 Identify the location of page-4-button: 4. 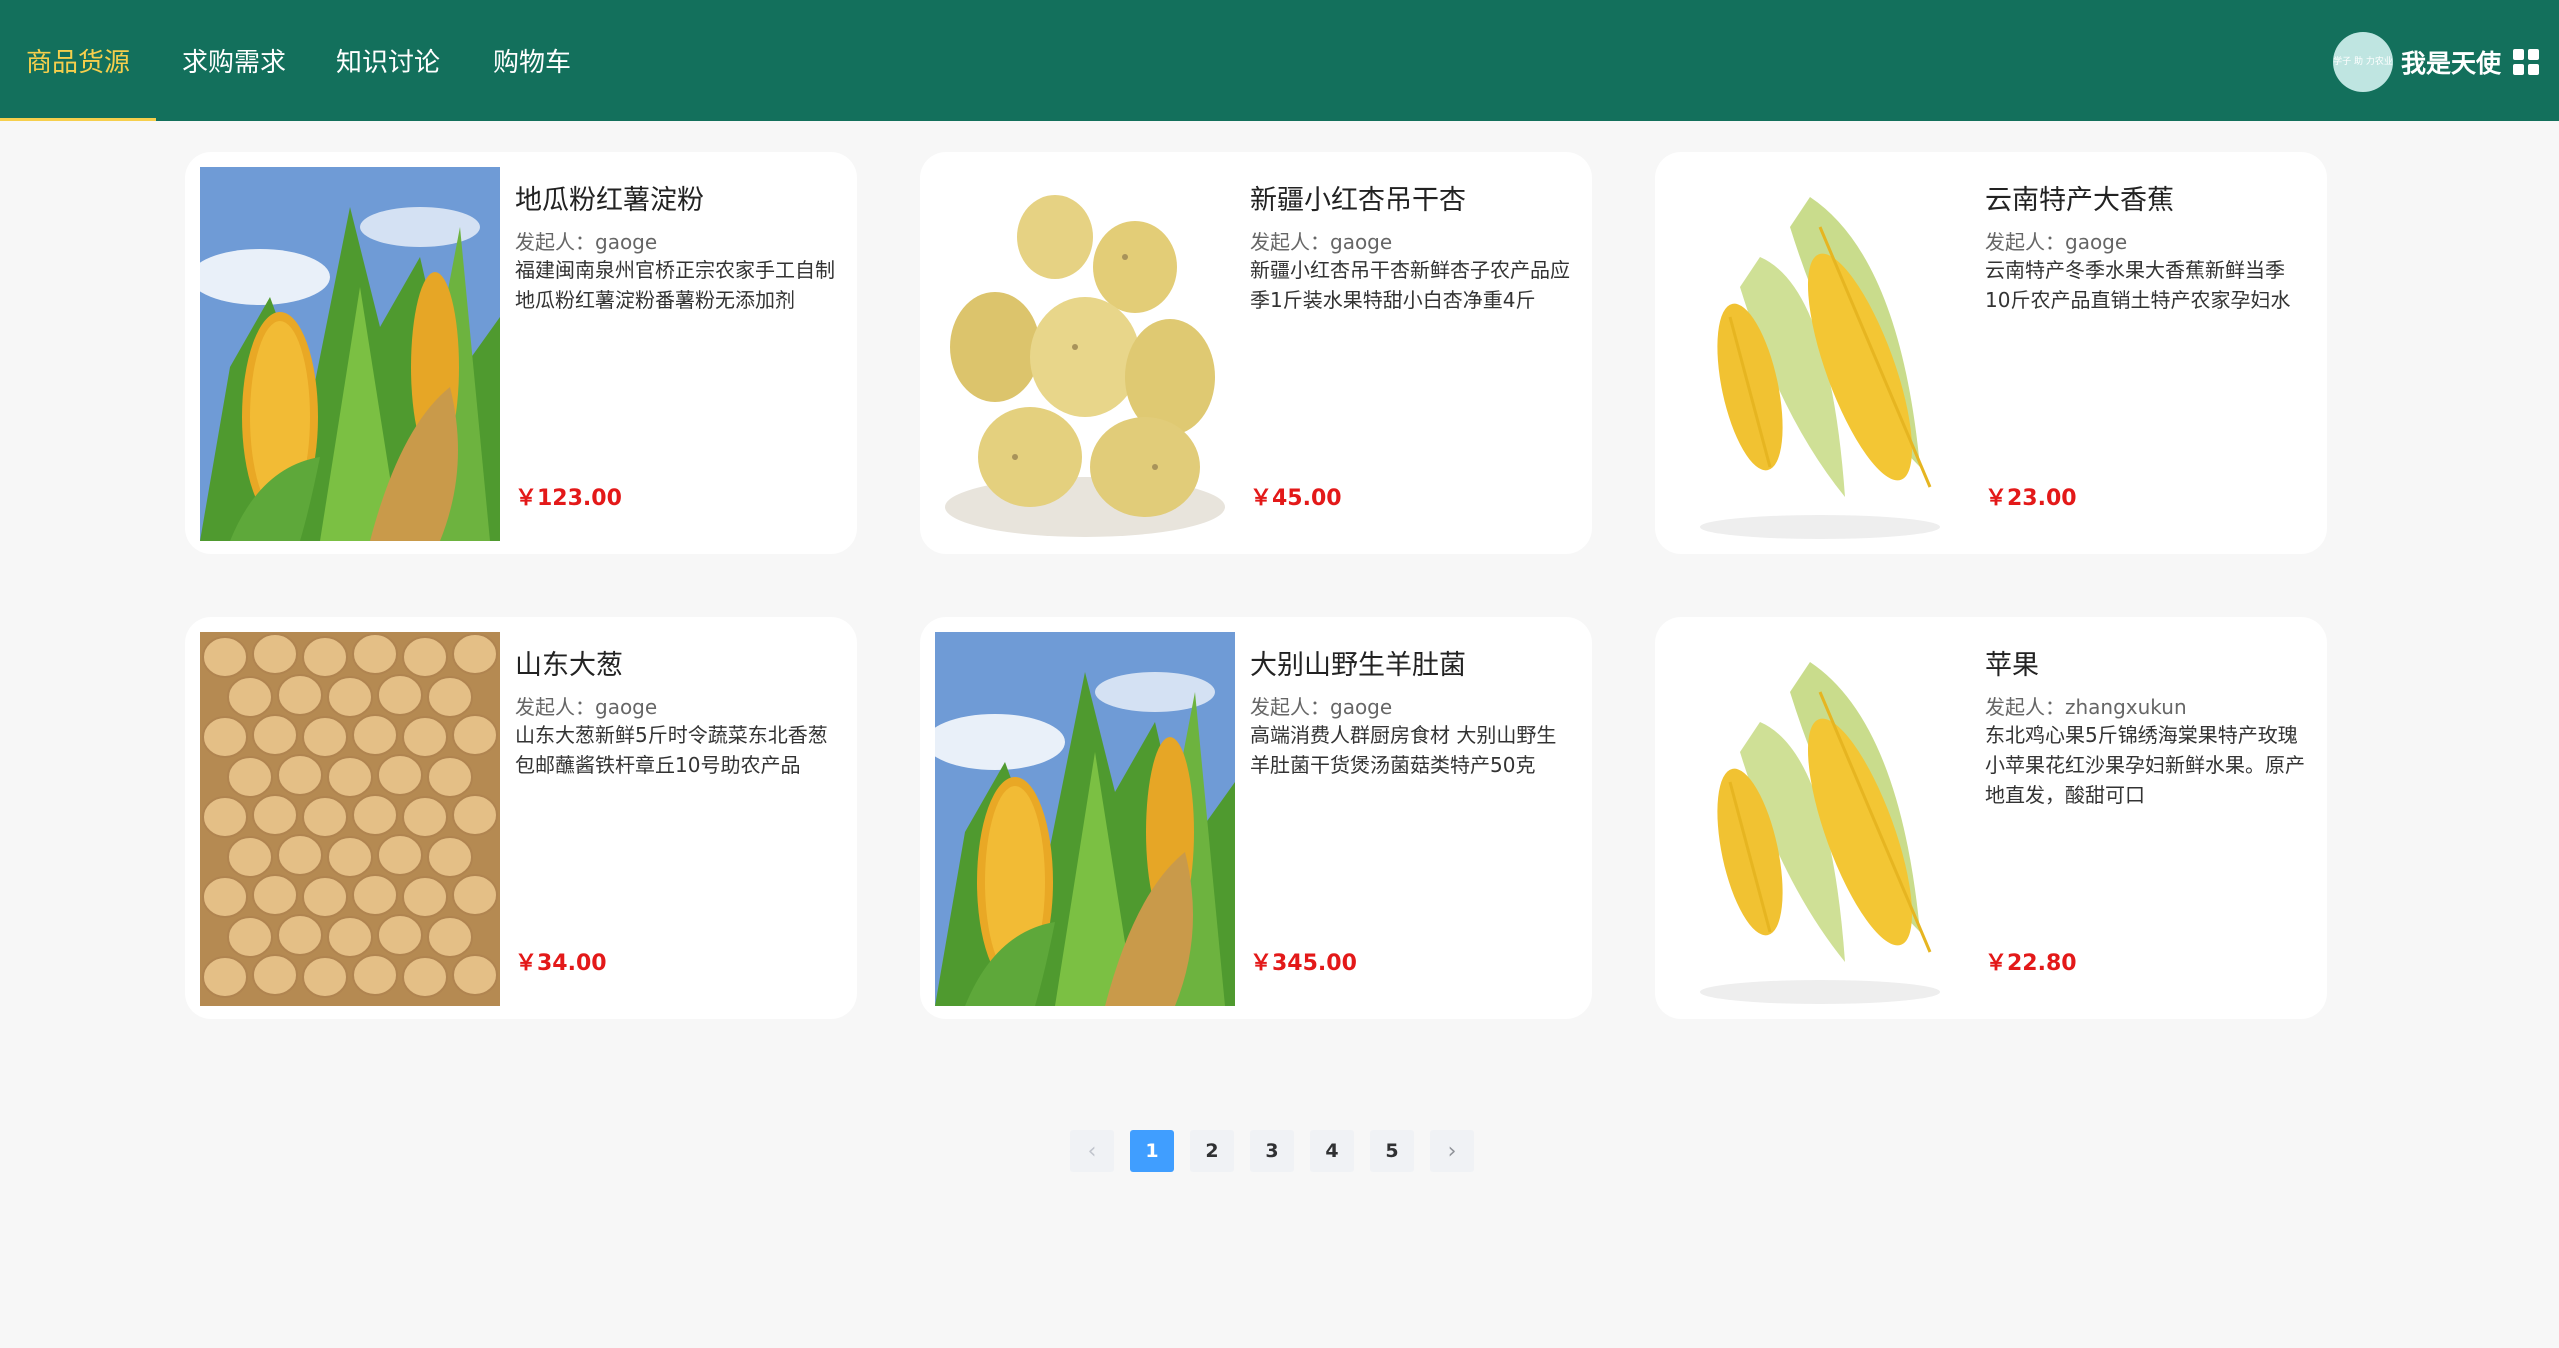
(1332, 1151).